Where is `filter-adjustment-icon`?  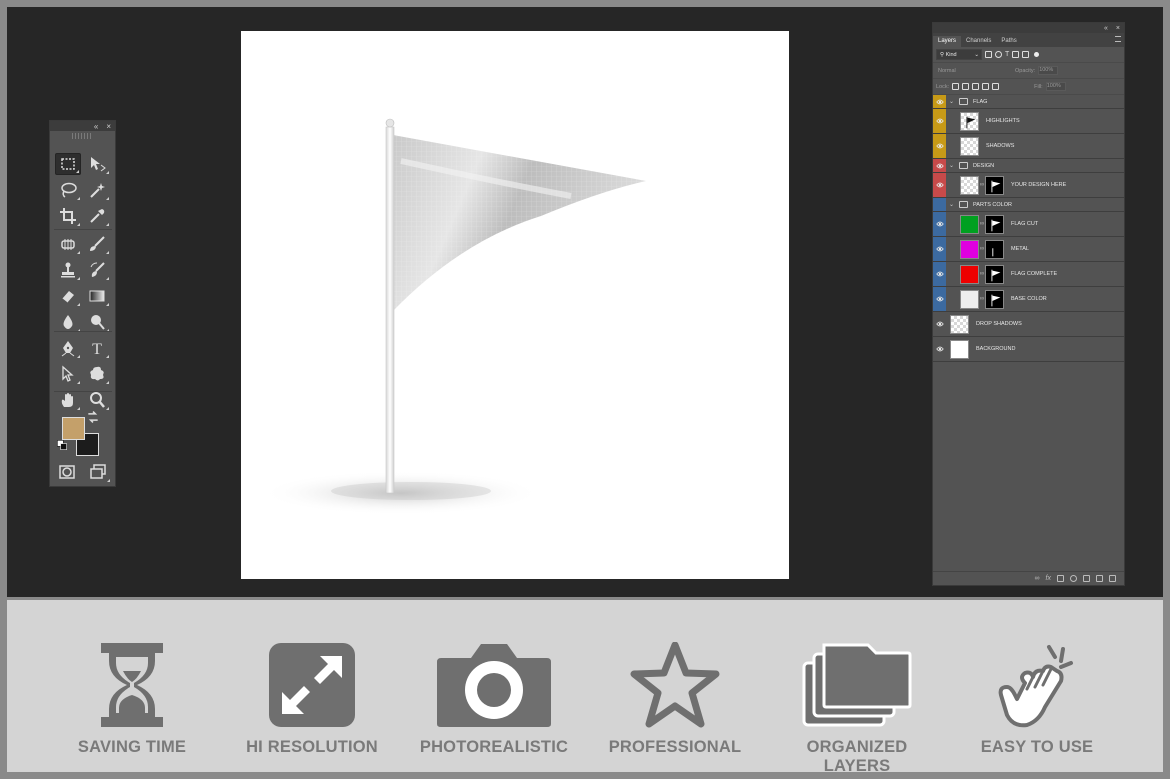 filter-adjustment-icon is located at coordinates (998, 54).